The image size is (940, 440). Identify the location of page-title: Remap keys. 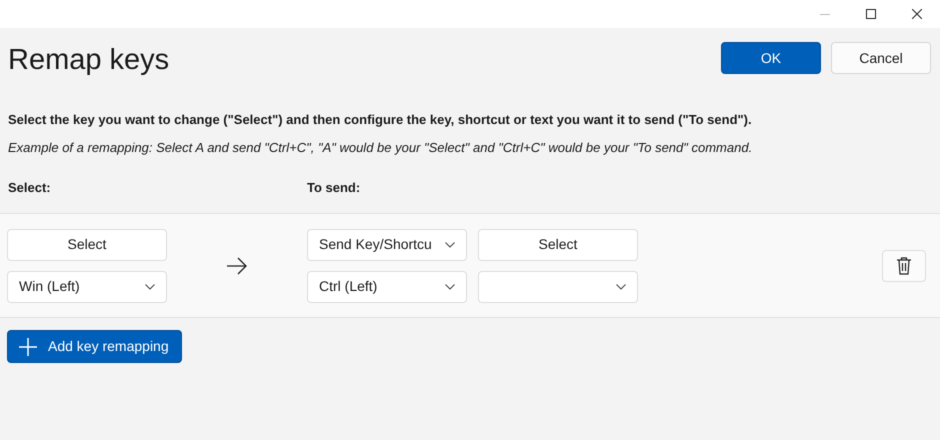
(89, 60).